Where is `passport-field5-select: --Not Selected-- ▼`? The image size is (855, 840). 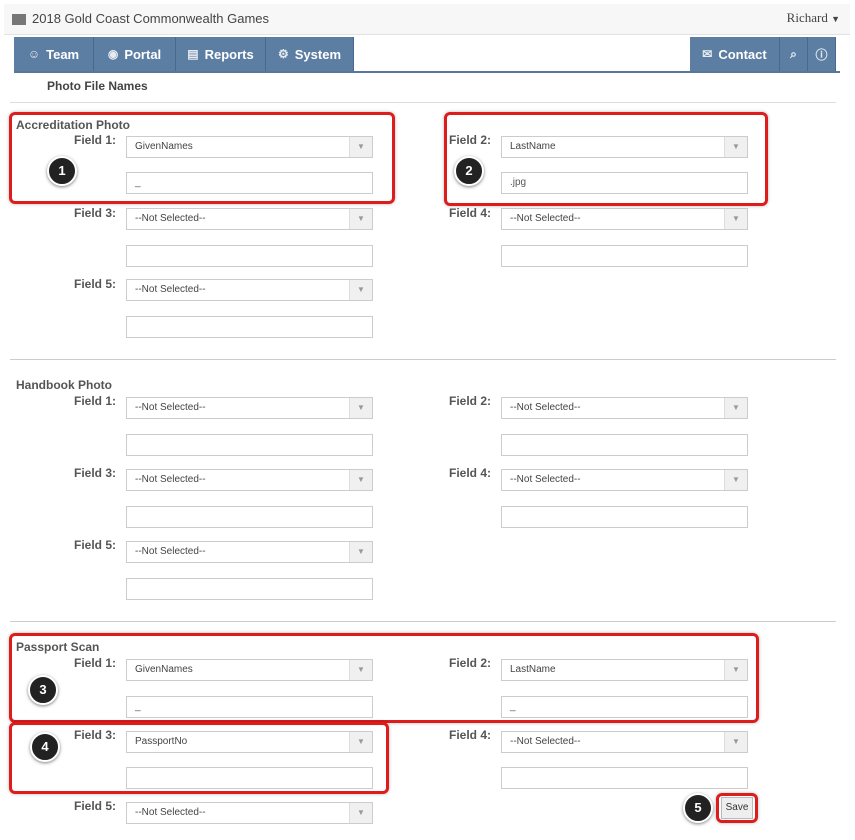
passport-field5-select: --Not Selected-- ▼ is located at coordinates (249, 813).